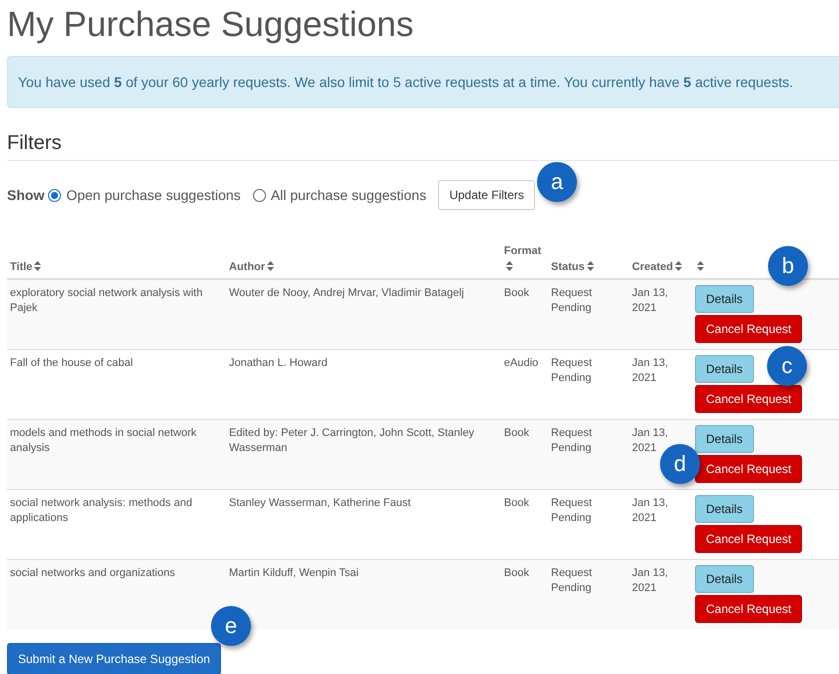 This screenshot has height=674, width=839. What do you see at coordinates (106, 300) in the screenshot?
I see `title-cell: exploratory social network analysis with Pajek` at bounding box center [106, 300].